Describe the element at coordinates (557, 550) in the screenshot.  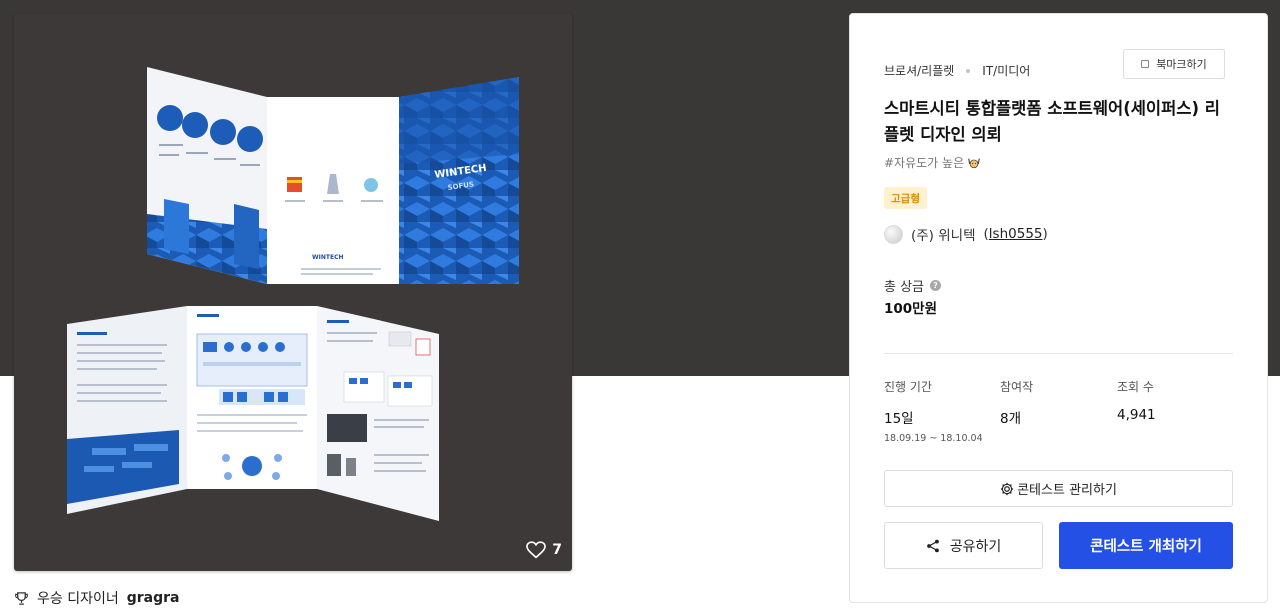
I see `like-count: 7` at that location.